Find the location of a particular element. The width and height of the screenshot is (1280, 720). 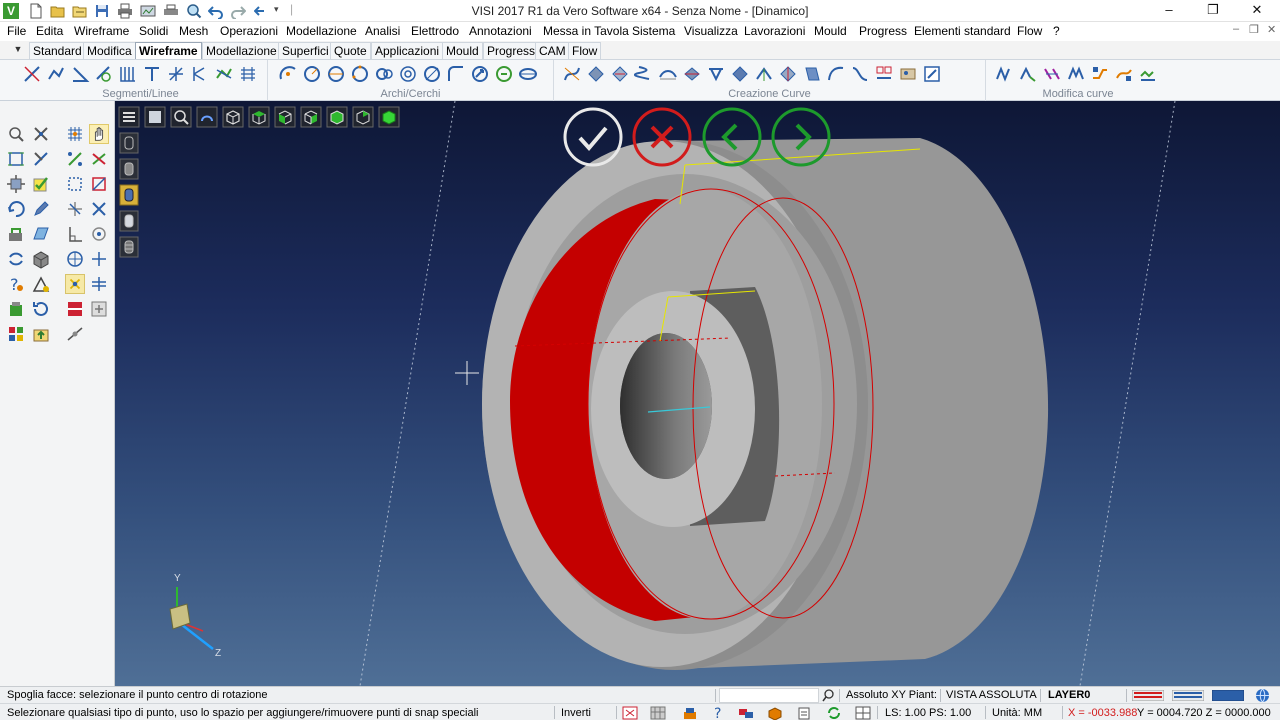

solid-box-icon is located at coordinates (41, 259).